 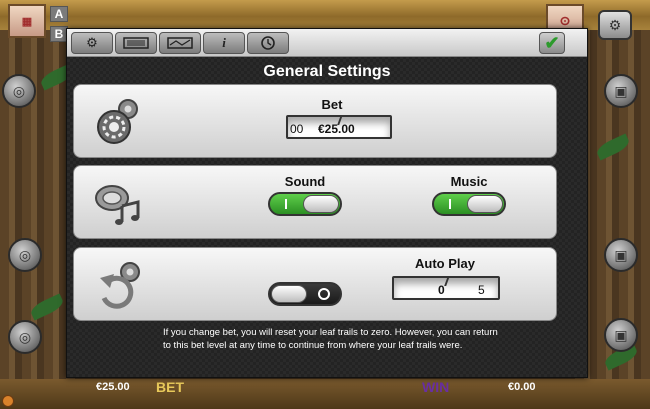 I want to click on info-icon: i, so click(x=224, y=42).